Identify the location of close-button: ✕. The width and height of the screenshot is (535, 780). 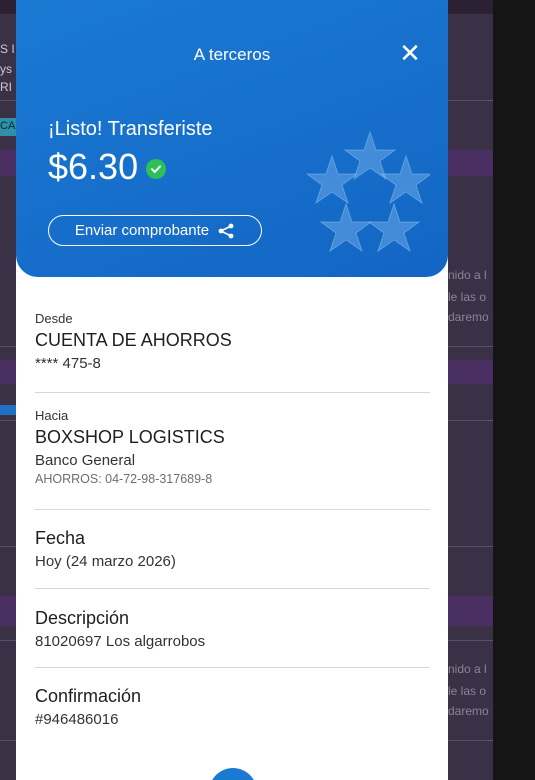
(410, 54).